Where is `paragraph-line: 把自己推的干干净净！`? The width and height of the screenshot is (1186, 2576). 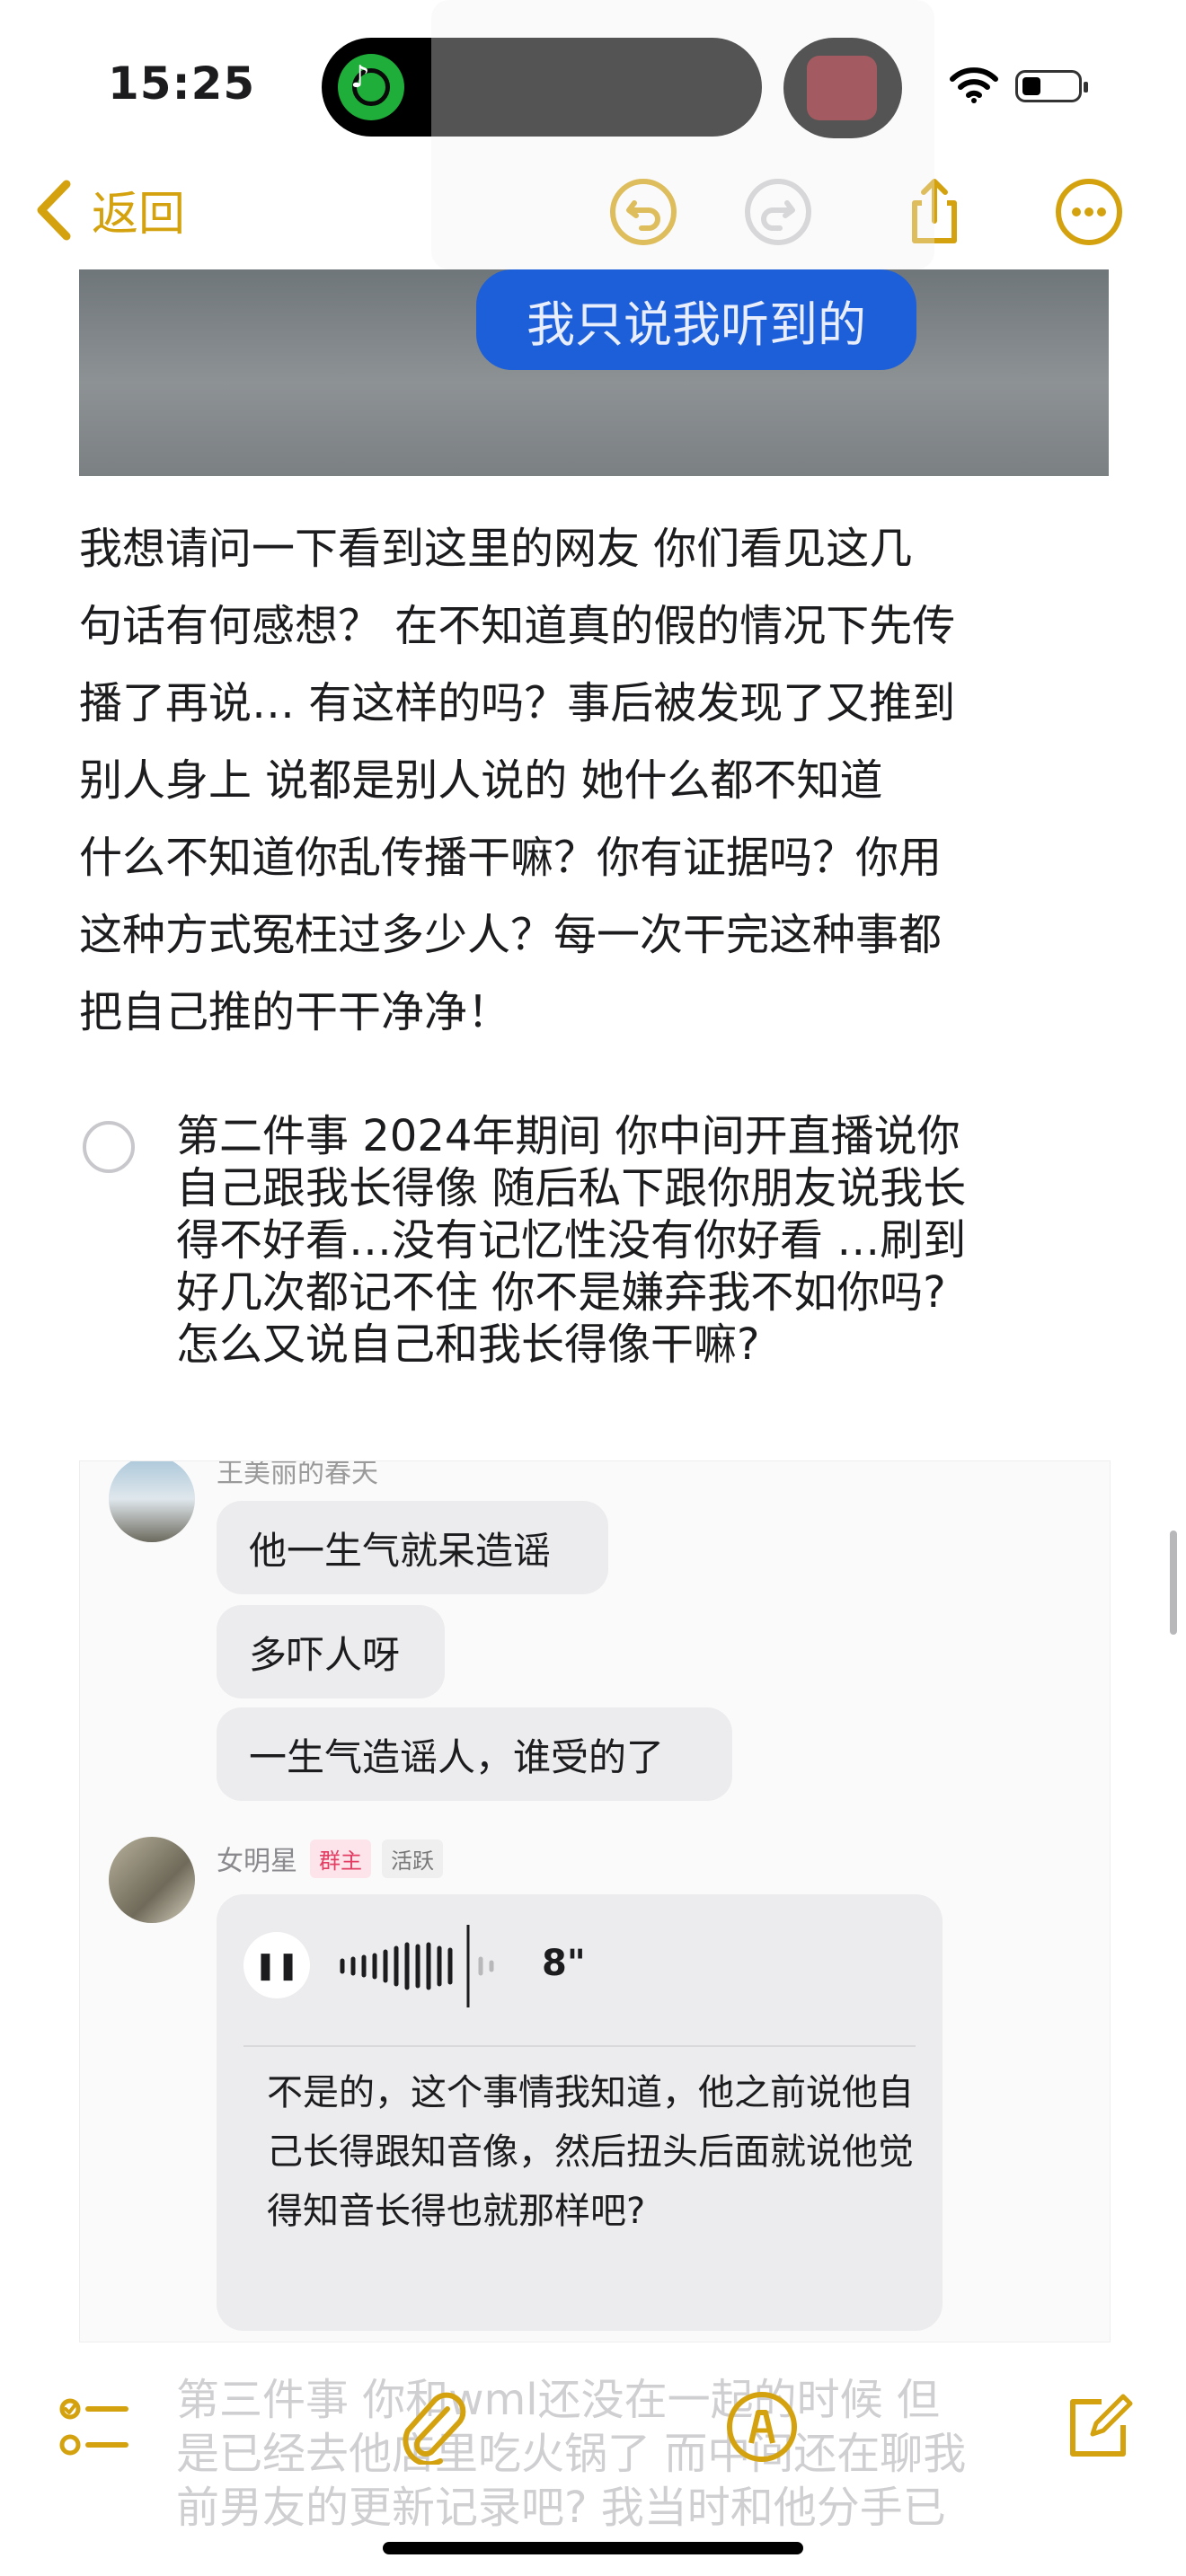 paragraph-line: 把自己推的干干净净！ is located at coordinates (295, 1012).